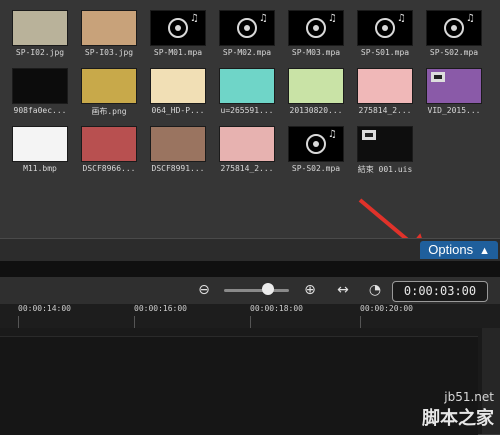 This screenshot has width=500, height=435. I want to click on watermark-logo: 脚本之家, so click(458, 418).